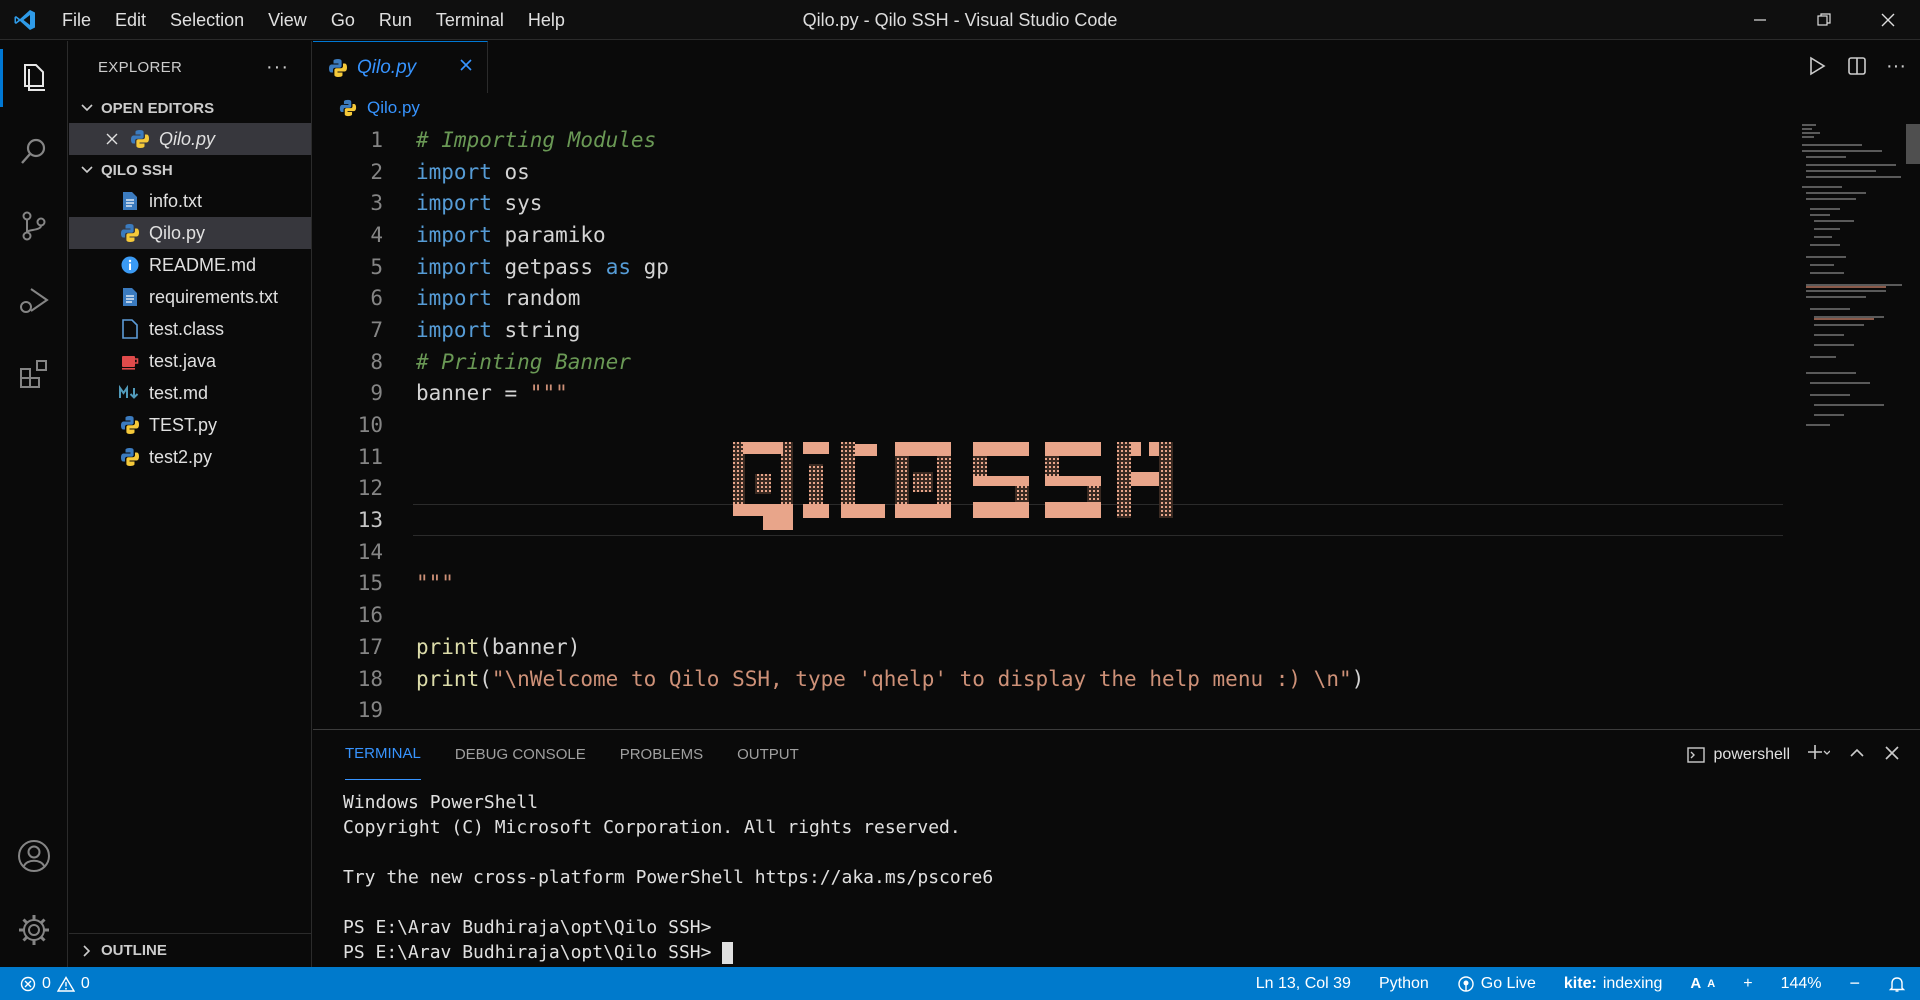  Describe the element at coordinates (370, 456) in the screenshot. I see `line-number: 11` at that location.